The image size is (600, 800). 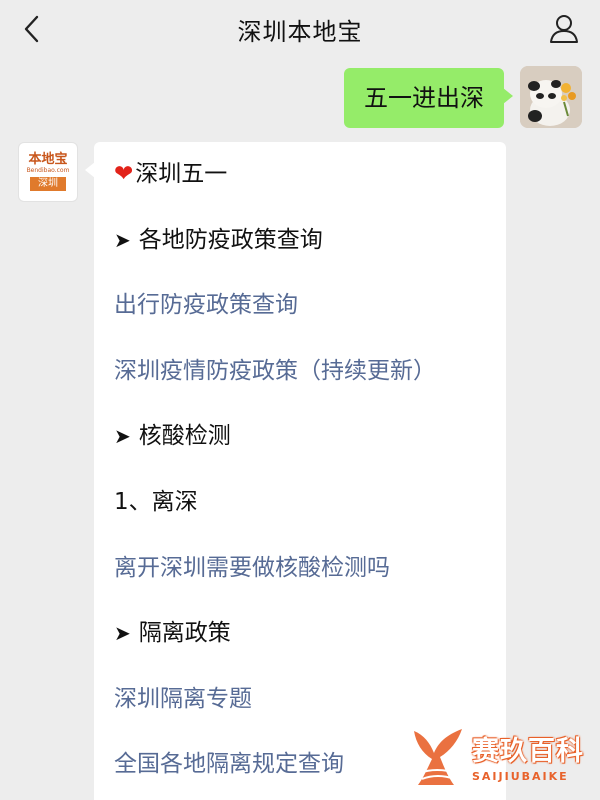 I want to click on back-button, so click(x=32, y=29).